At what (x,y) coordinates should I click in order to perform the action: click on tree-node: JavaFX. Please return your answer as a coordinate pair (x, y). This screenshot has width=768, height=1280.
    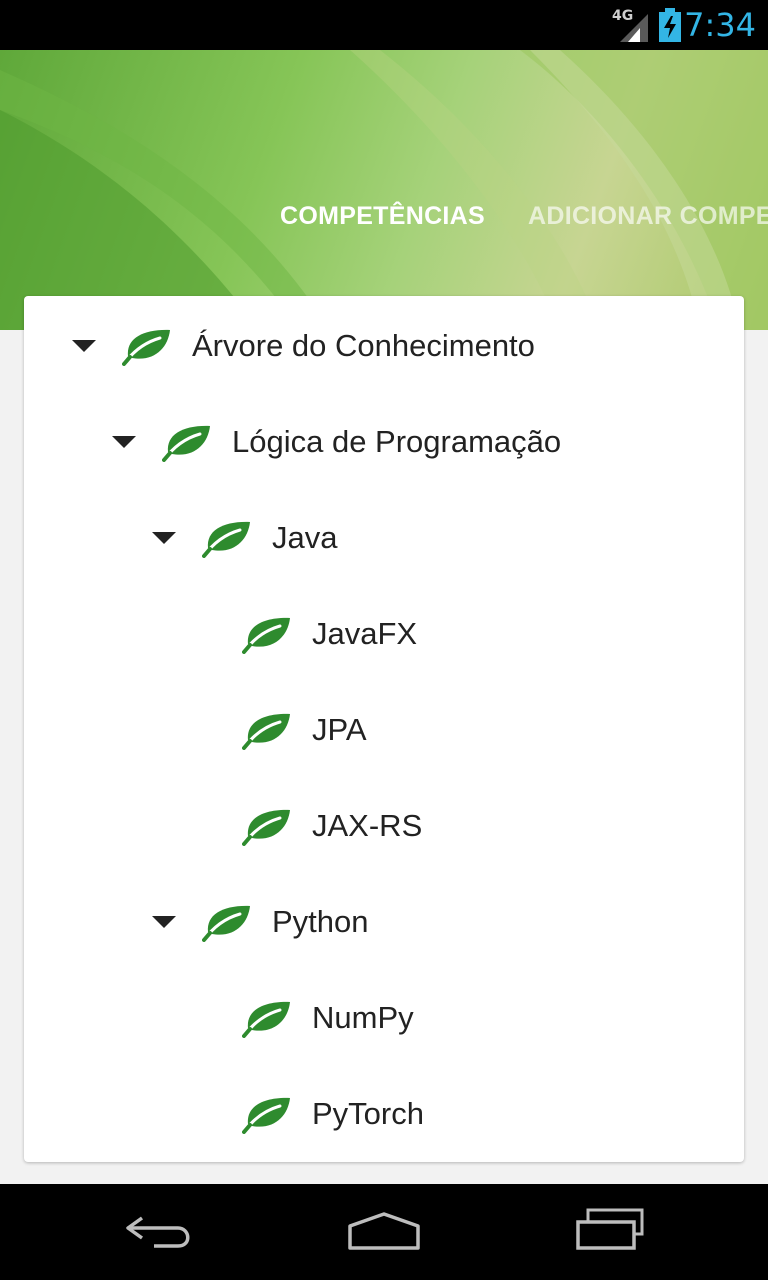
    Looking at the image, I should click on (384, 634).